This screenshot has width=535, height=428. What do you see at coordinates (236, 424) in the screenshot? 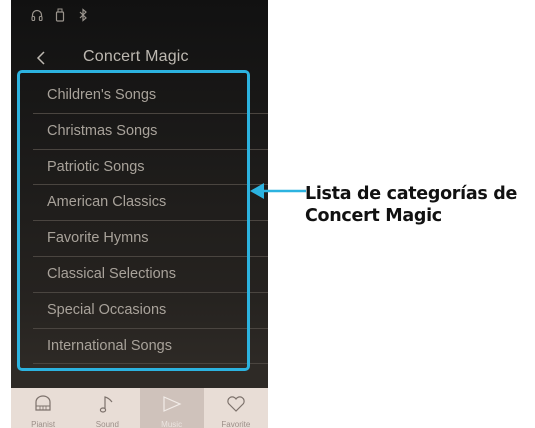
I see `tab-label: Favorite` at bounding box center [236, 424].